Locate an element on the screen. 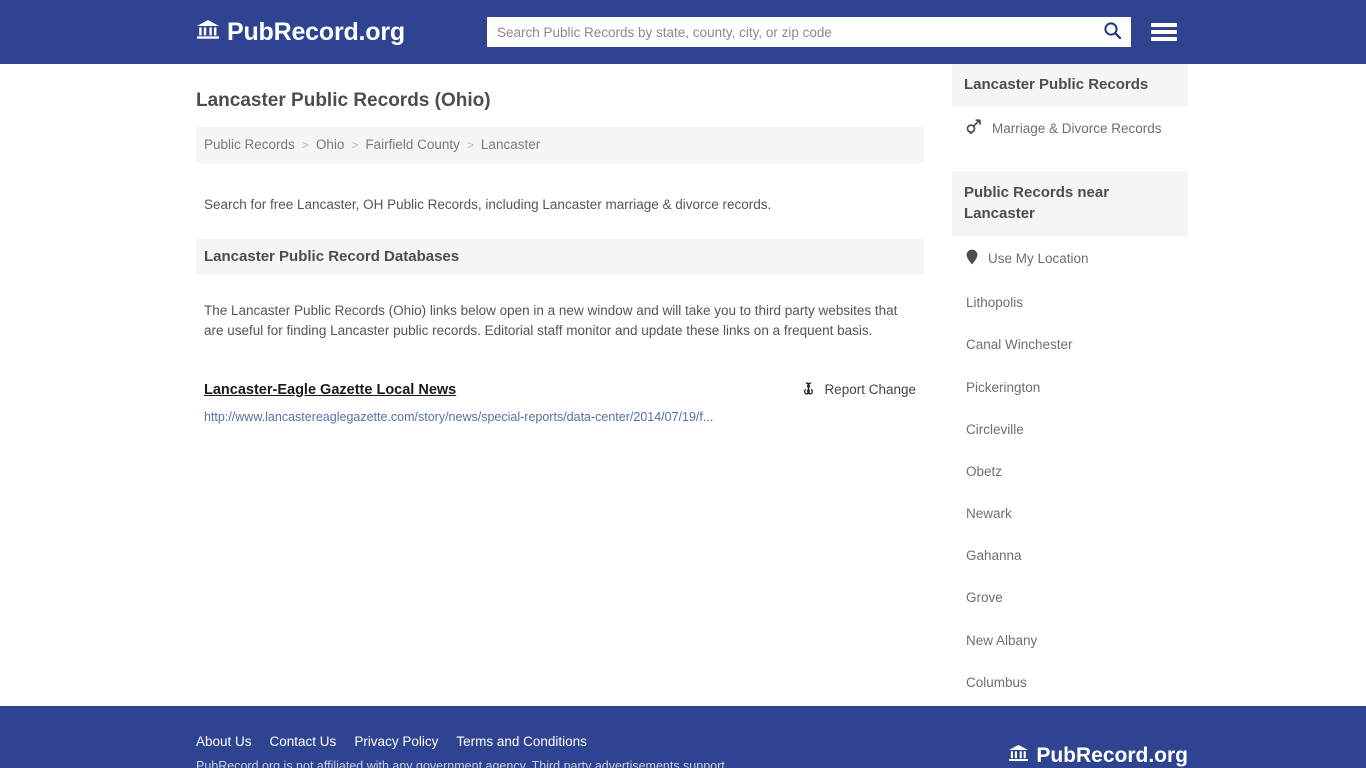  footer-logo-text: PubRecord.org is located at coordinates (1112, 755).